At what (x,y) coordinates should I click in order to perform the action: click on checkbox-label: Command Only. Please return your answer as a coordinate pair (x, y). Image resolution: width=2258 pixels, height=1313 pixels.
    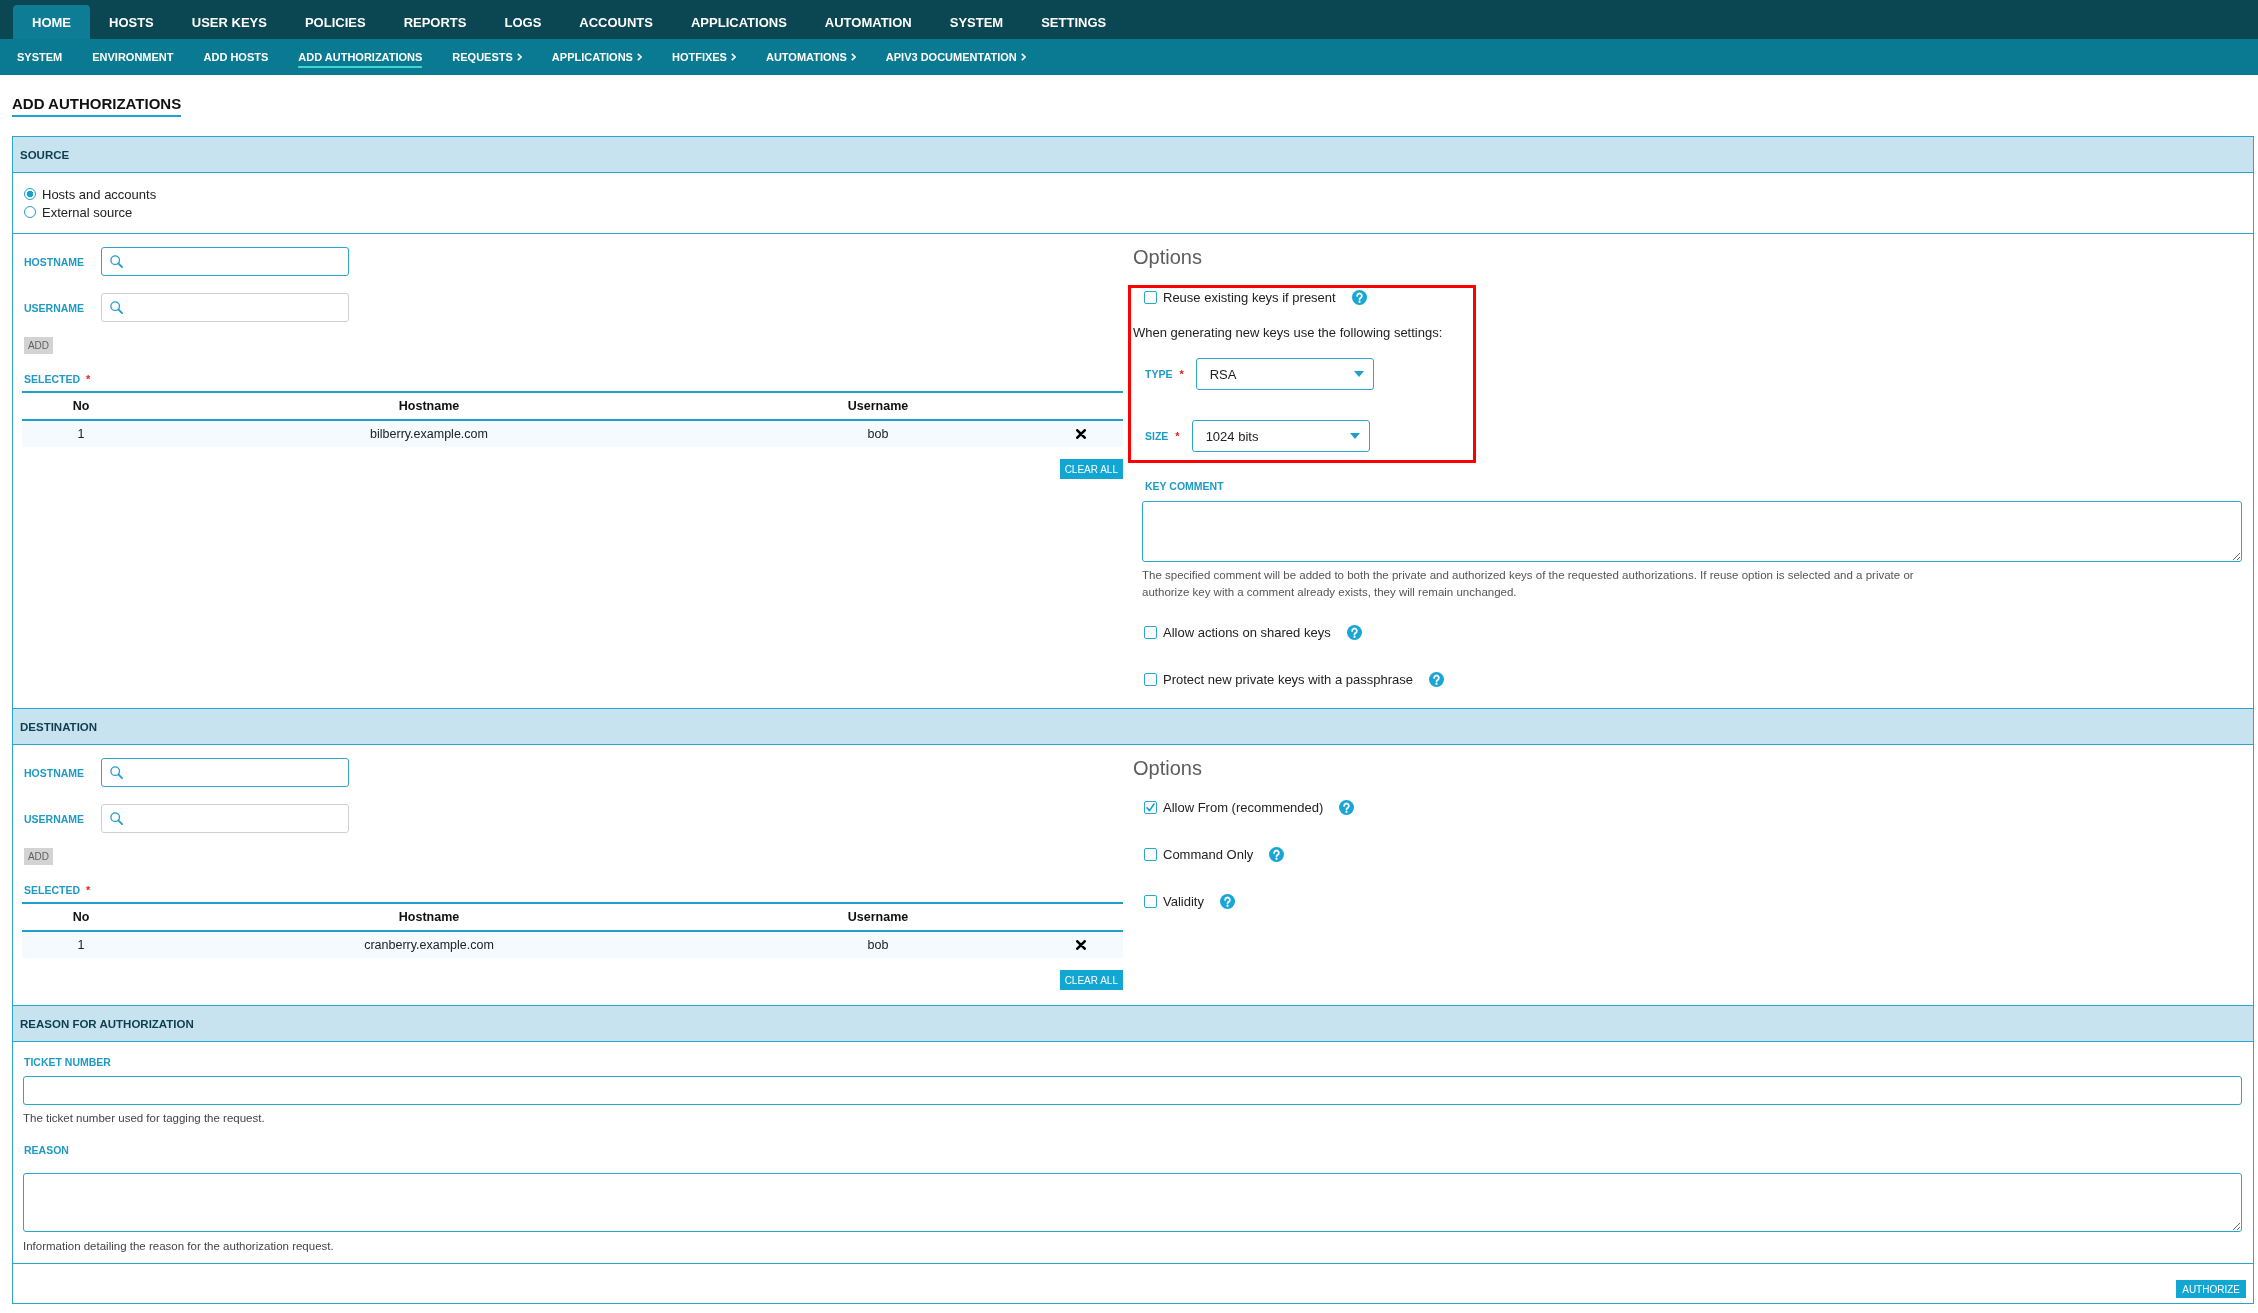
    Looking at the image, I should click on (1208, 854).